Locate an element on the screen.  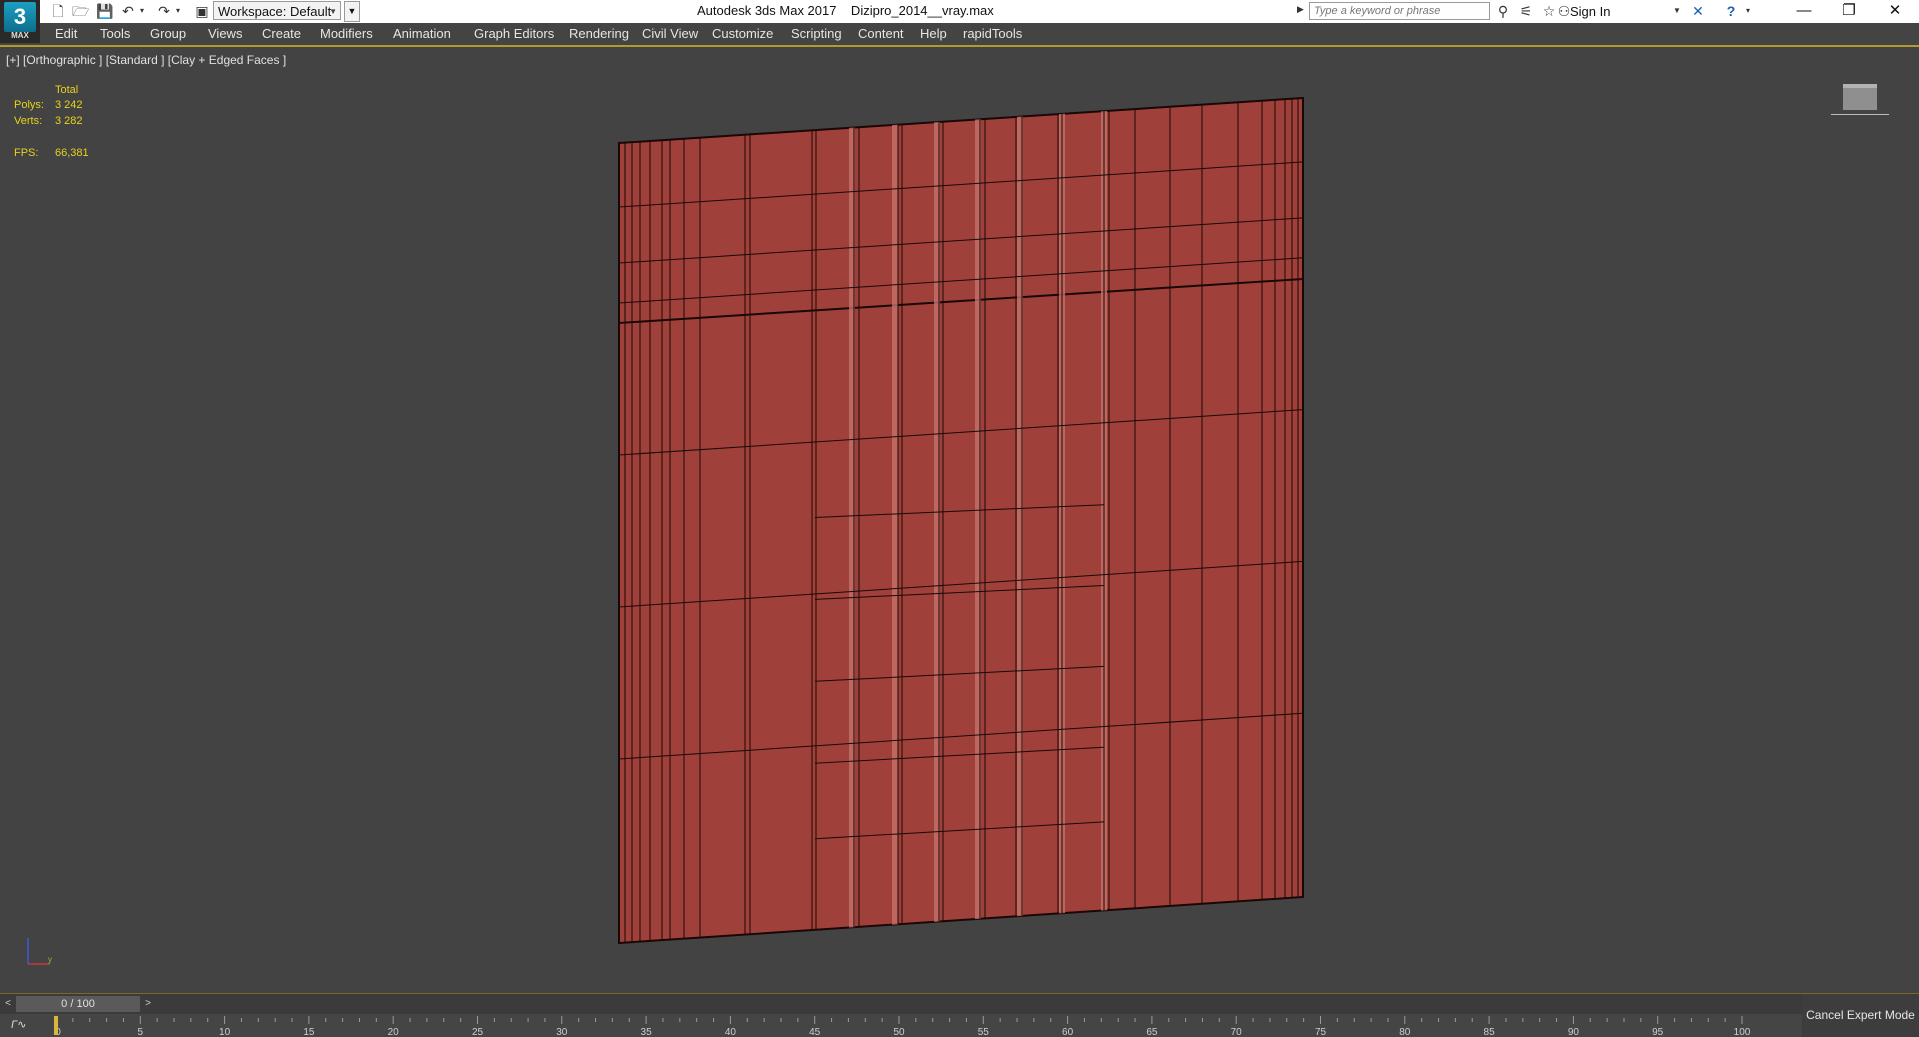
stats-verts-value: 3 282 is located at coordinates (69, 121).